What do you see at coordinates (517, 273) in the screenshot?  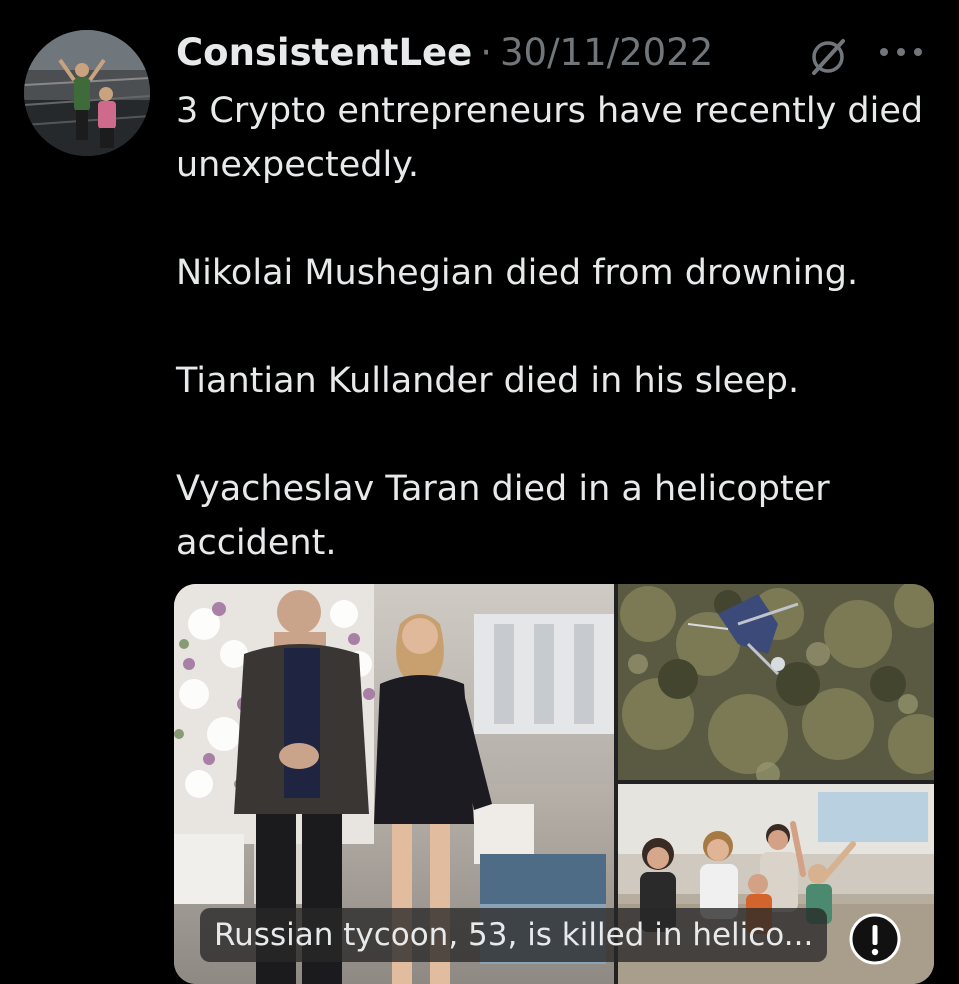 I see `tweet-paragraph: Nikolai Mushegian died from drowning.` at bounding box center [517, 273].